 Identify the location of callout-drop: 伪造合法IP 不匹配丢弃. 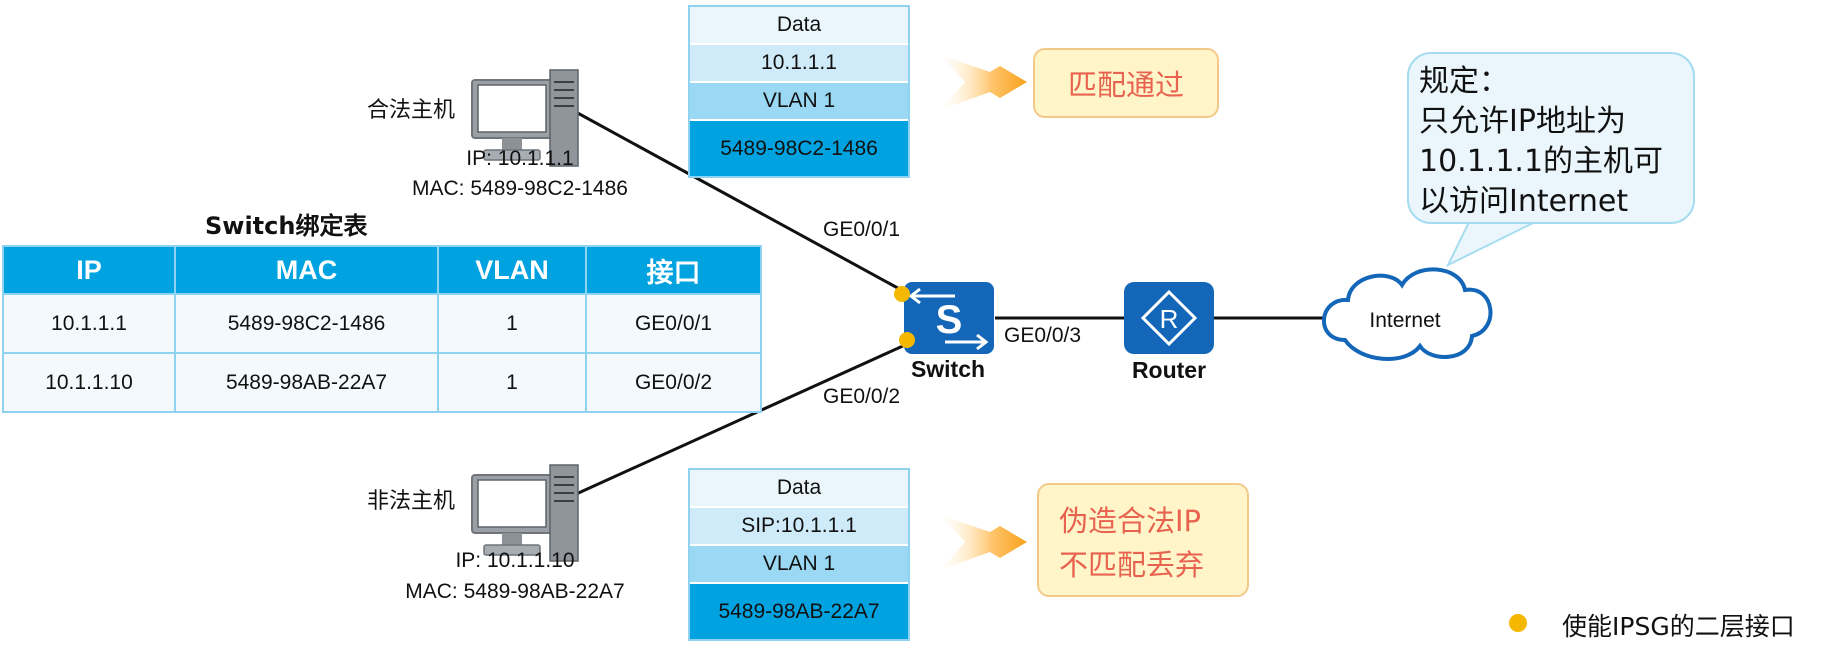
(1143, 540).